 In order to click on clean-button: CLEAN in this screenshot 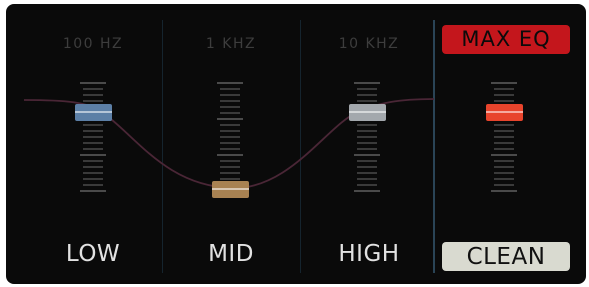, I will do `click(506, 256)`.